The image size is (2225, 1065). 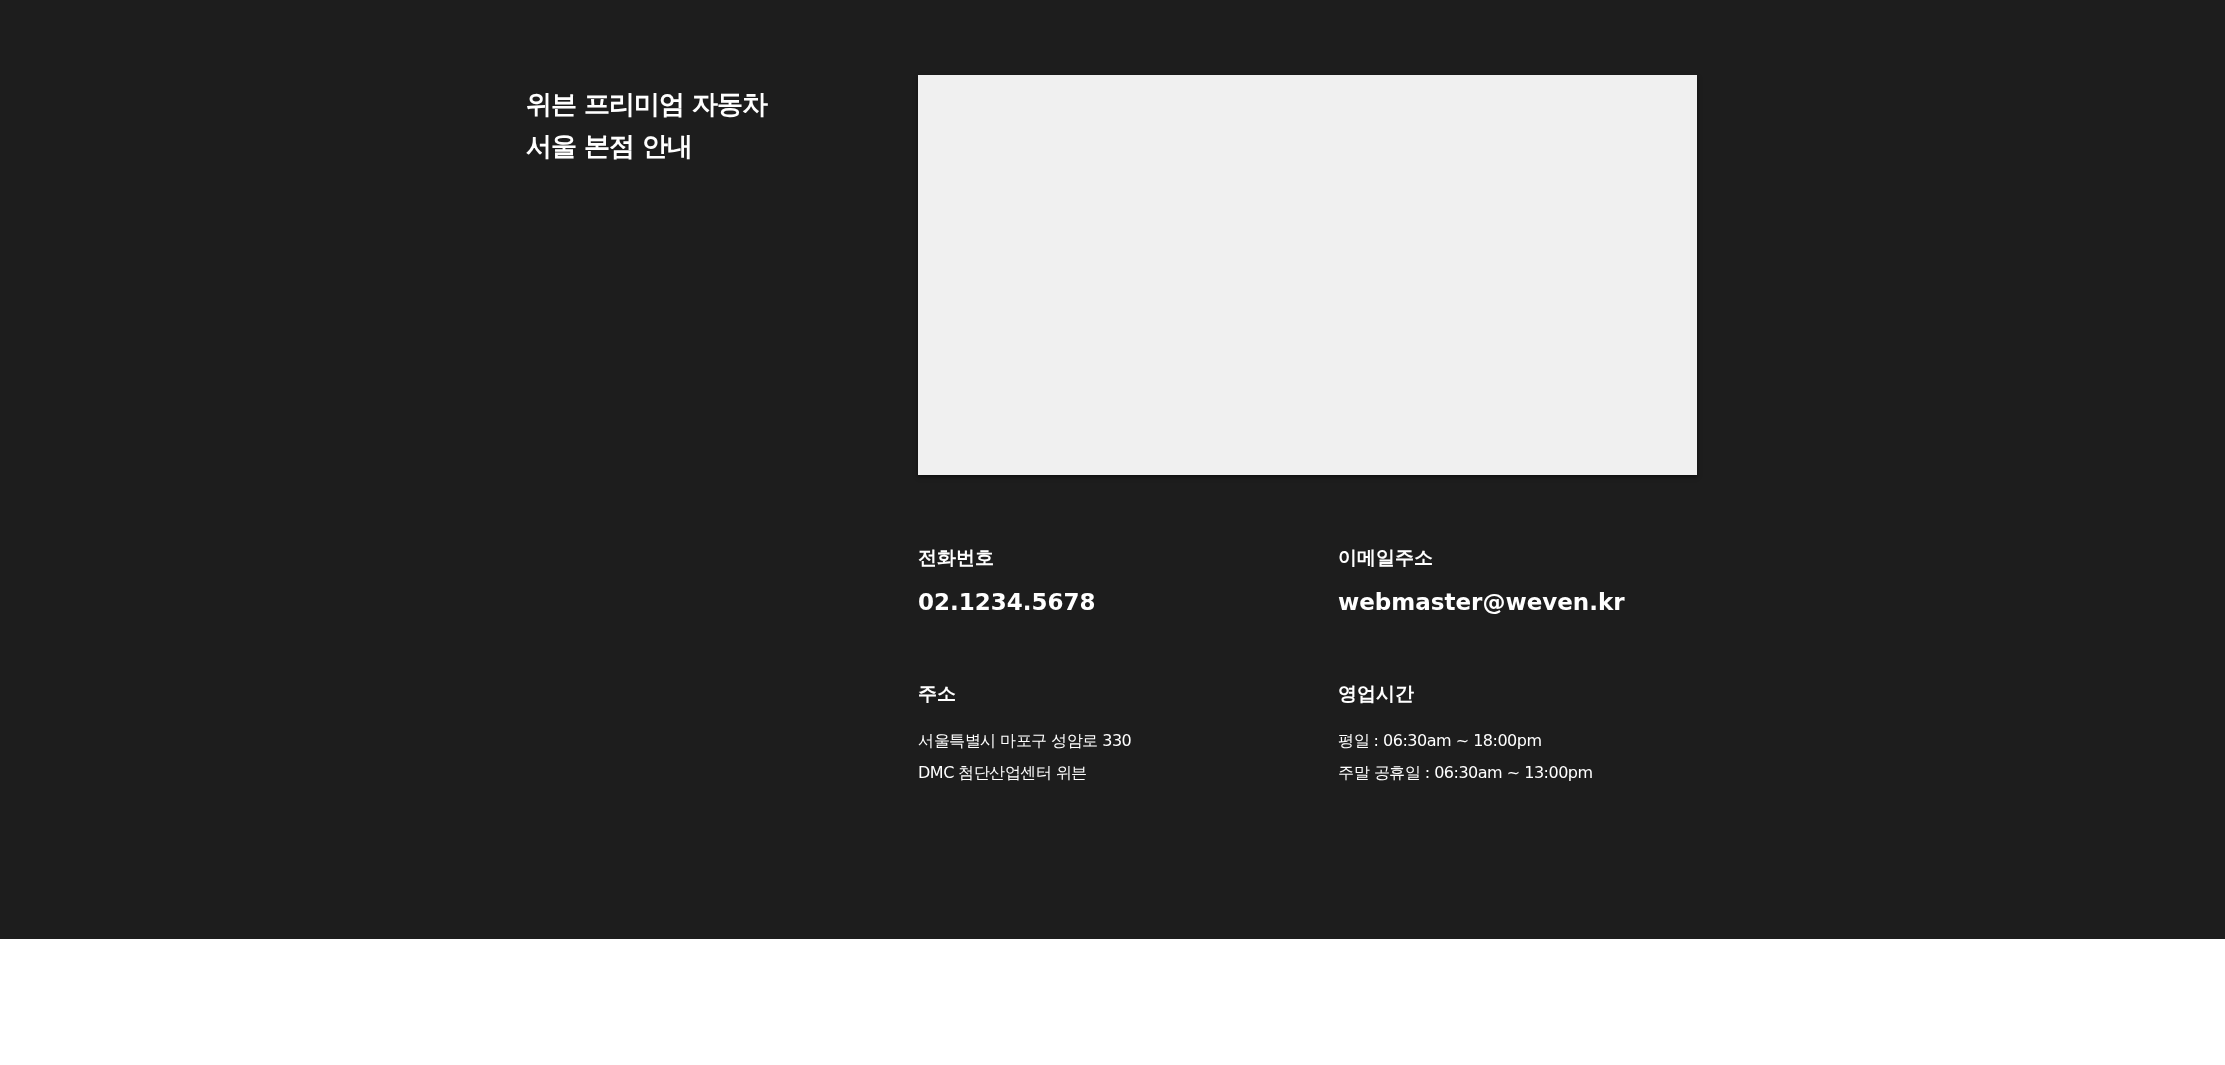 What do you see at coordinates (1025, 741) in the screenshot?
I see `info-text: 서울특별시 마포구 성암로 330` at bounding box center [1025, 741].